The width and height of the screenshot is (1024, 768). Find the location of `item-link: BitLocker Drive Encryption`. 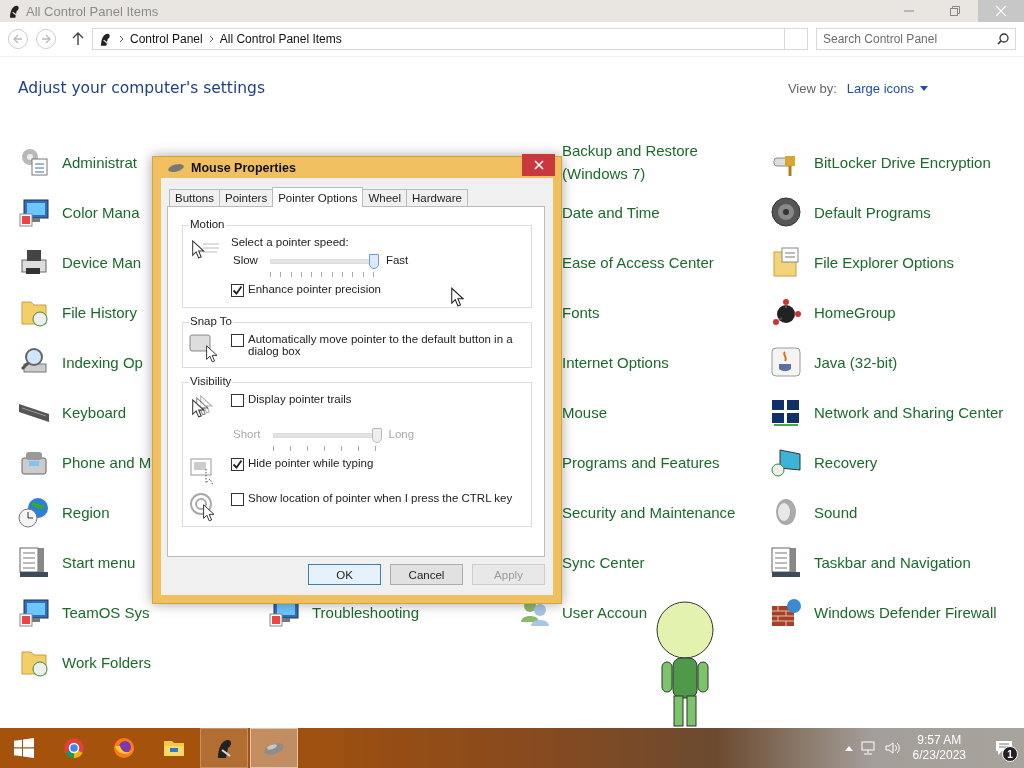

item-link: BitLocker Drive Encryption is located at coordinates (902, 162).